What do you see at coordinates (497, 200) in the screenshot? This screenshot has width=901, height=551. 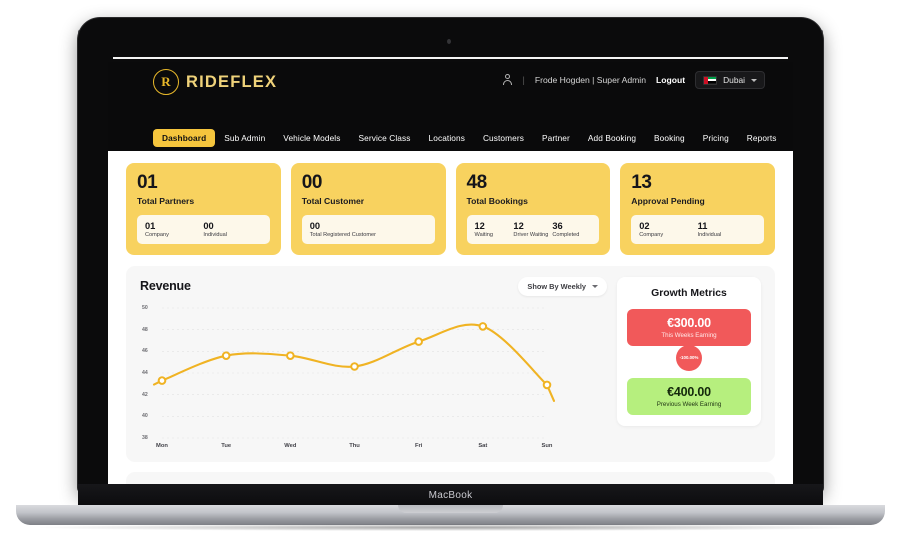 I see `stat-label: Total Bookings` at bounding box center [497, 200].